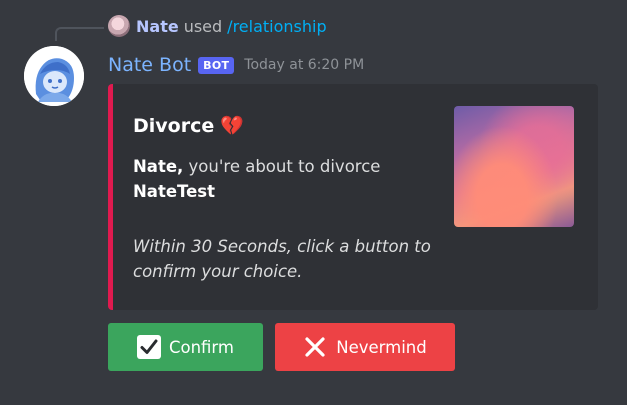 Image resolution: width=627 pixels, height=405 pixels. I want to click on embed-title: Divorce 💔, so click(188, 126).